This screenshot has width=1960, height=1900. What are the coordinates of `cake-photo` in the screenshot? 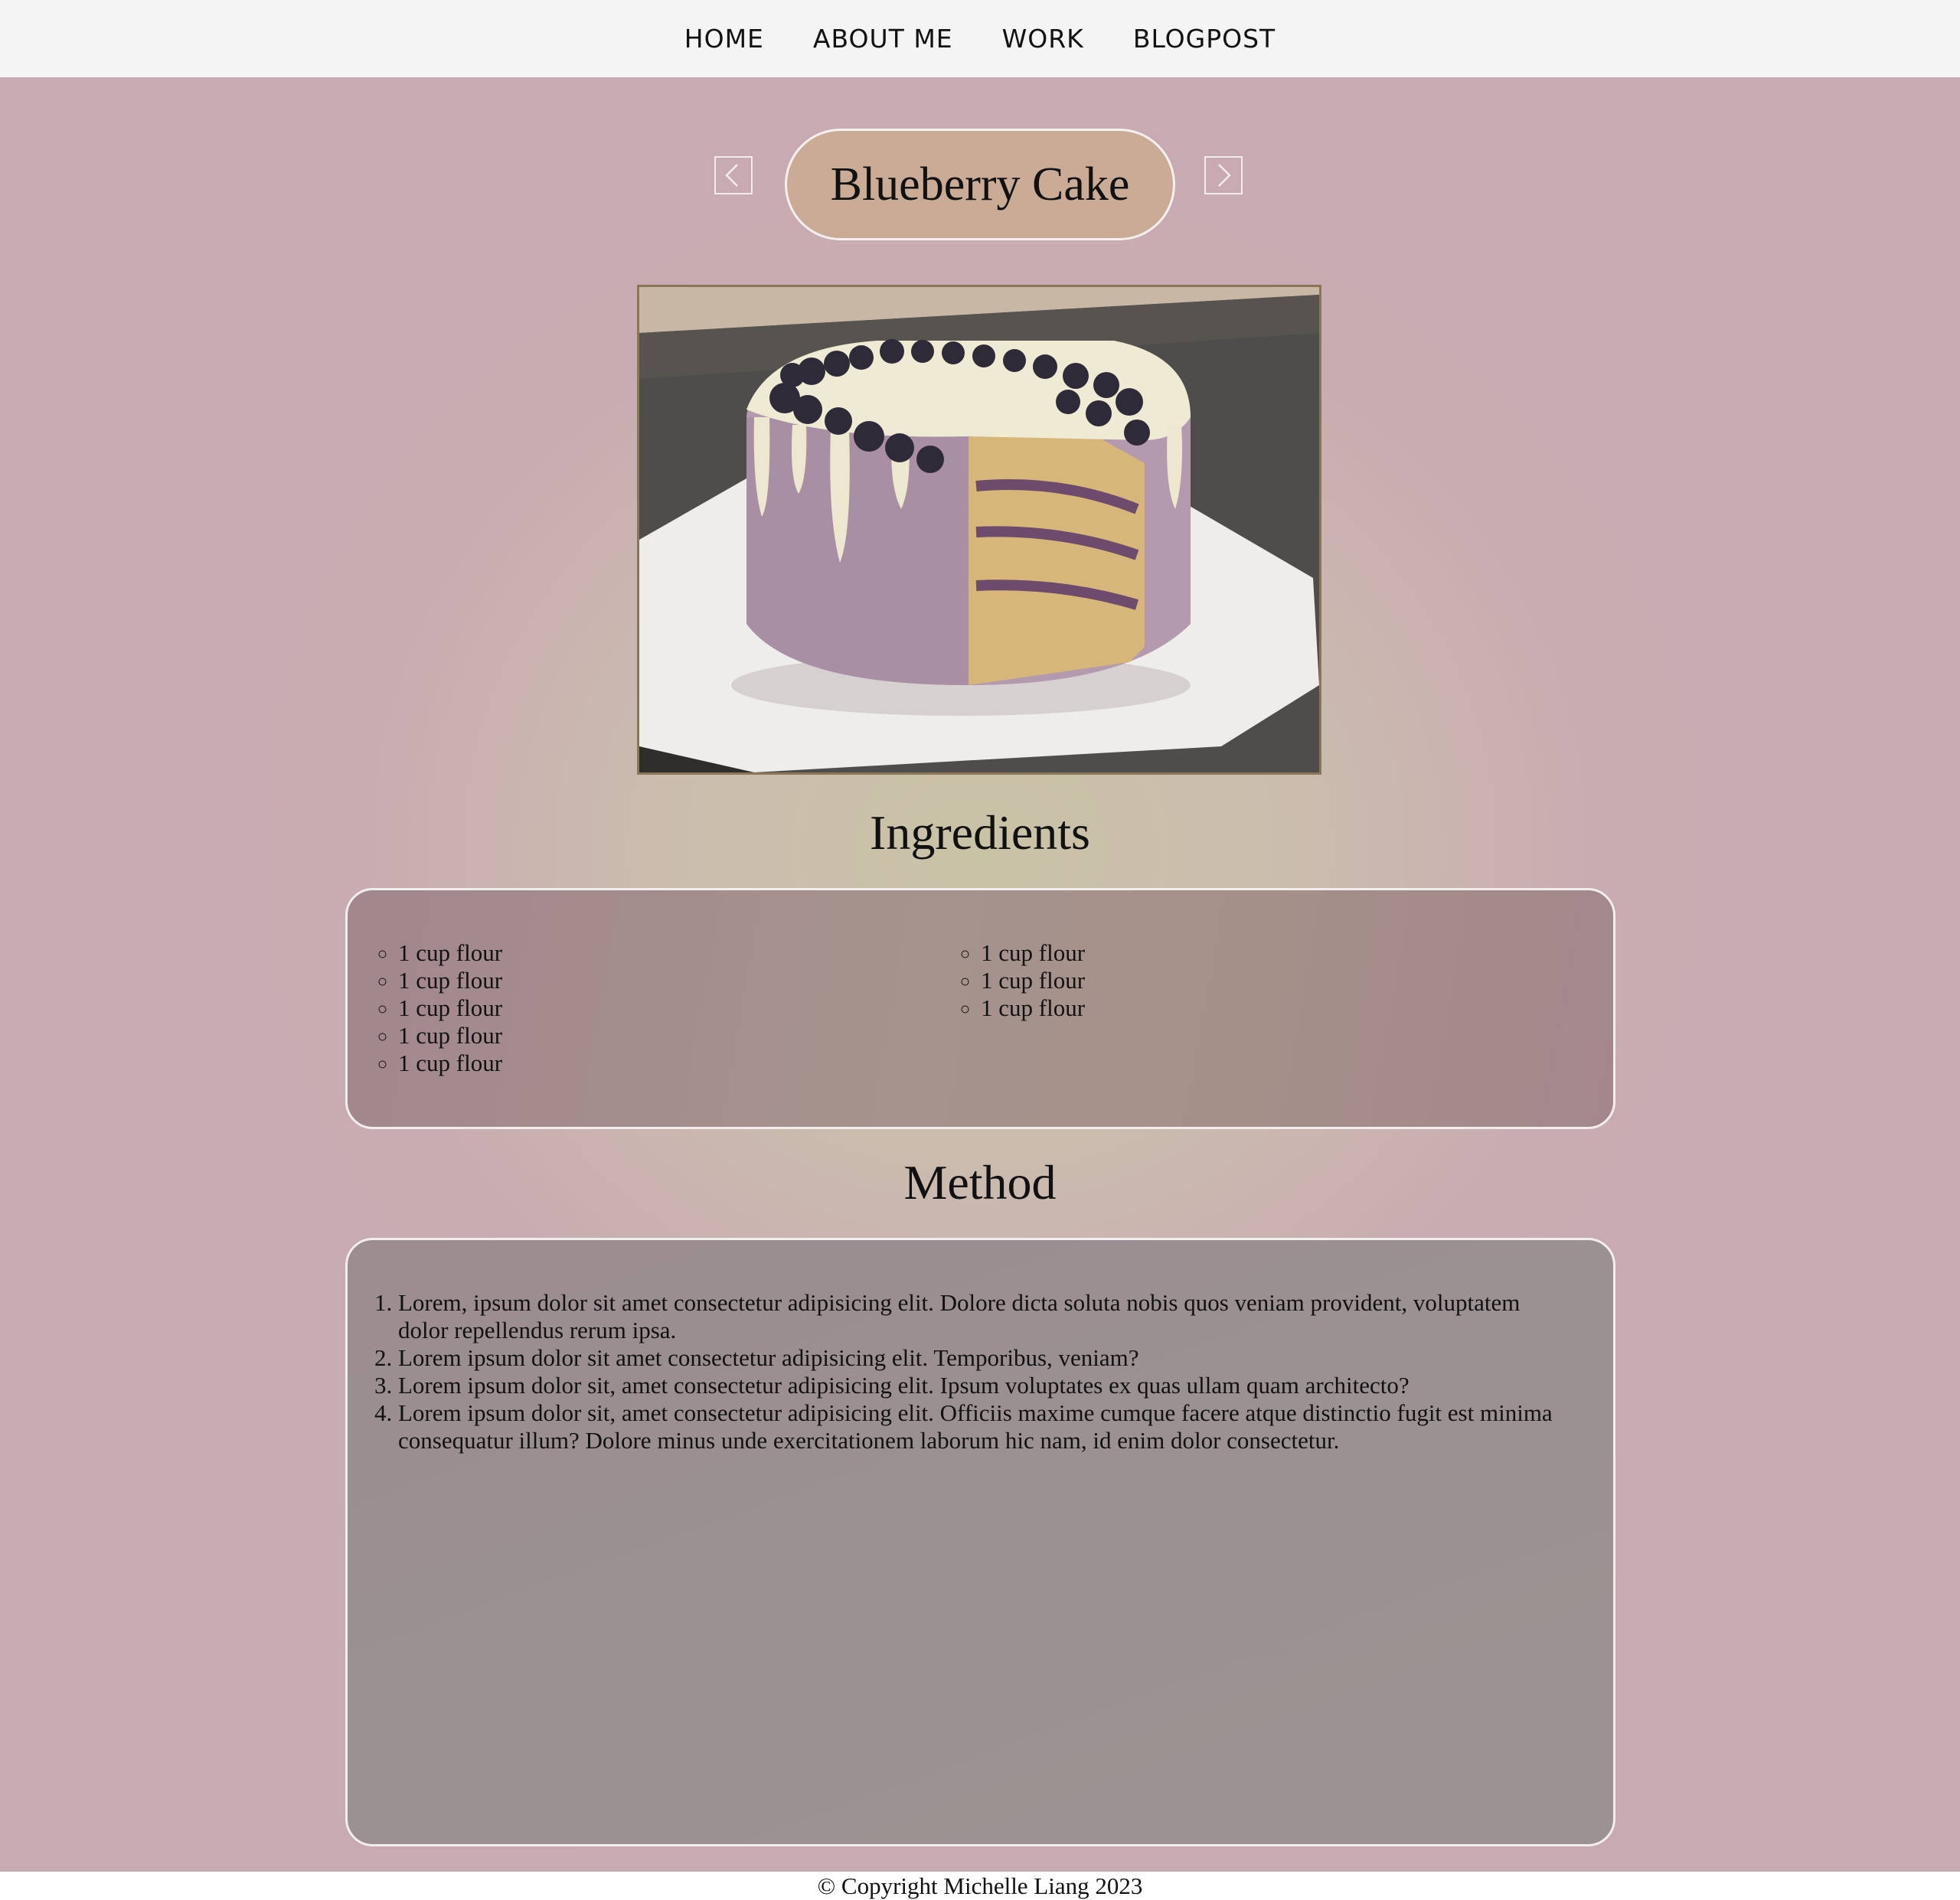 It's located at (979, 530).